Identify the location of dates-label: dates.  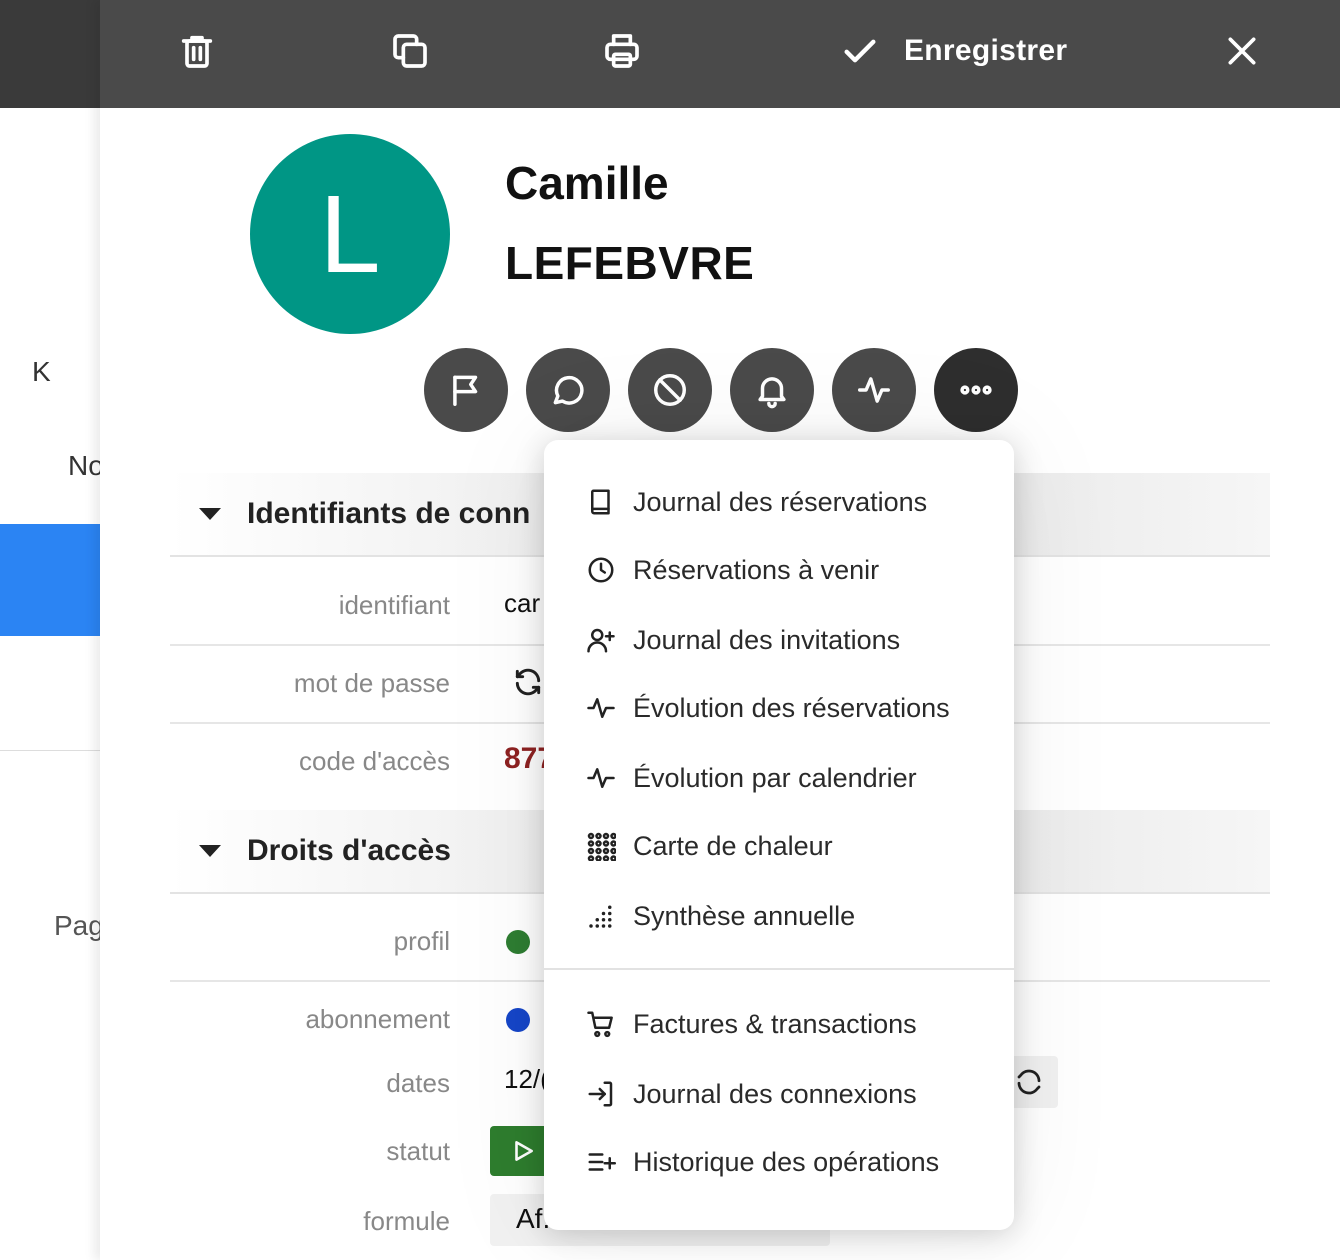
(418, 1083).